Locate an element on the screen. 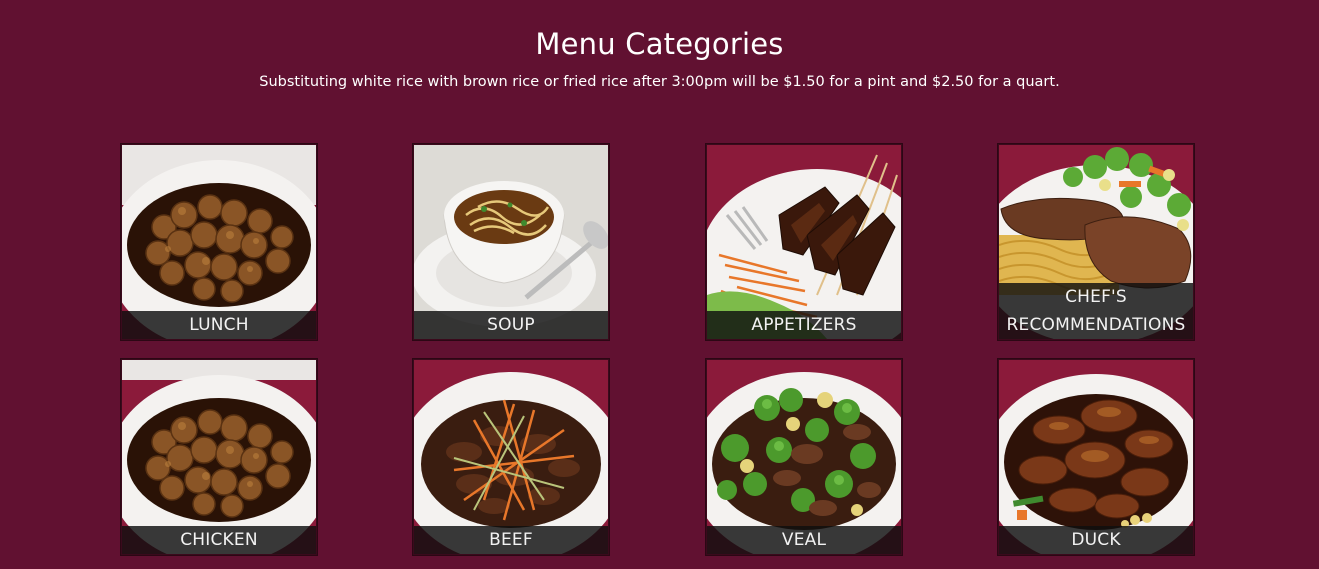 This screenshot has height=569, width=1319. category-tile-chefs-recommendations: CHEF'S RECOMMENDATIONS is located at coordinates (1096, 242).